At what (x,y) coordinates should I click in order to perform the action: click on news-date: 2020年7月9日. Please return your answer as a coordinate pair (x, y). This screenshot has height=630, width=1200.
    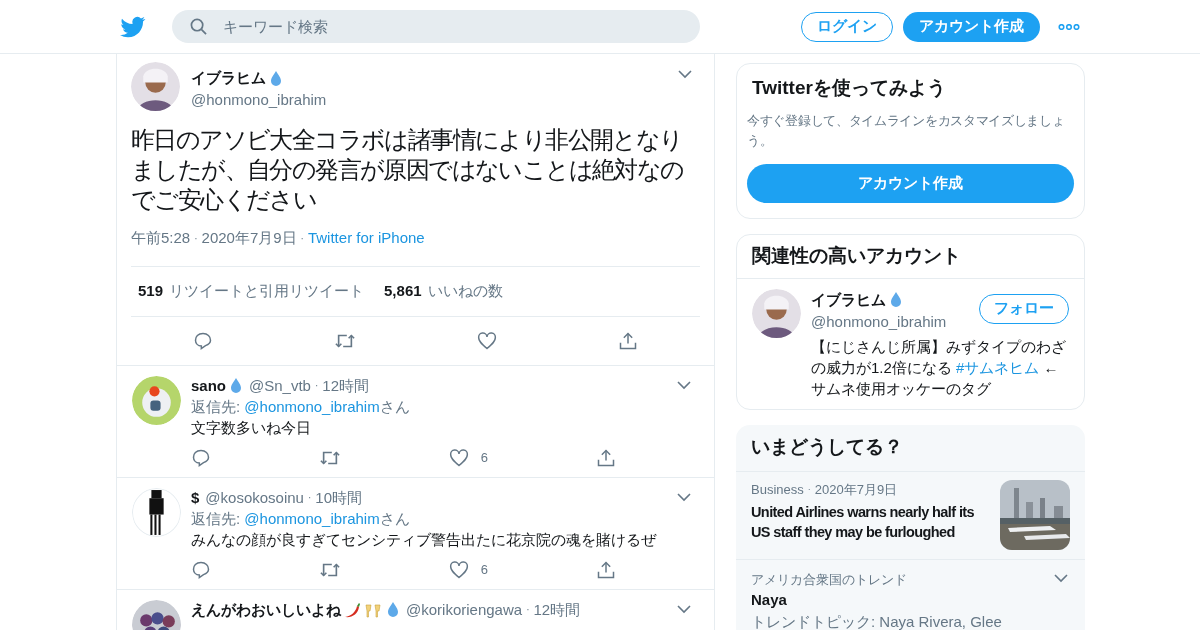
    Looking at the image, I should click on (856, 489).